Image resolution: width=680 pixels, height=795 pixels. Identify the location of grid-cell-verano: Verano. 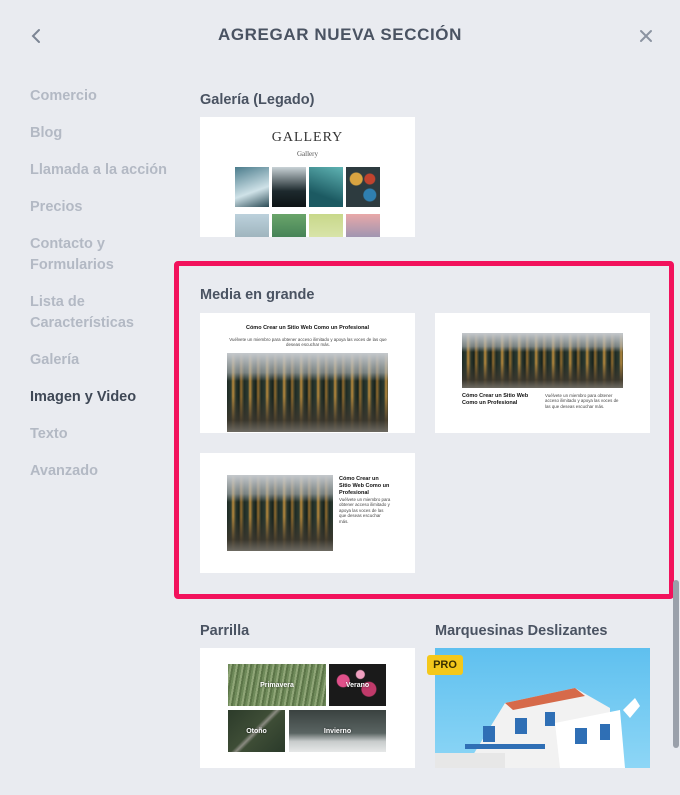
(357, 685).